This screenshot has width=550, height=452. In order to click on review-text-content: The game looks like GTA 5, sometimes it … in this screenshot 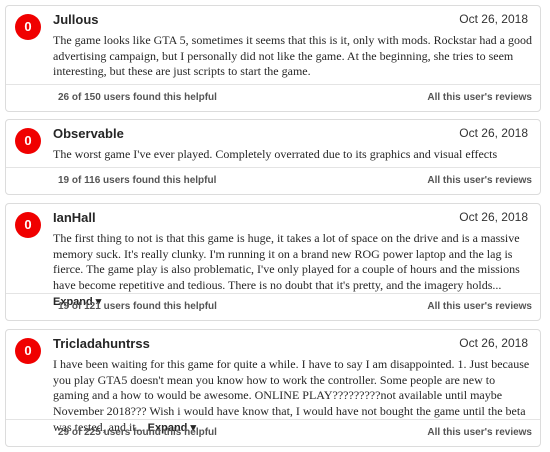, I will do `click(292, 56)`.